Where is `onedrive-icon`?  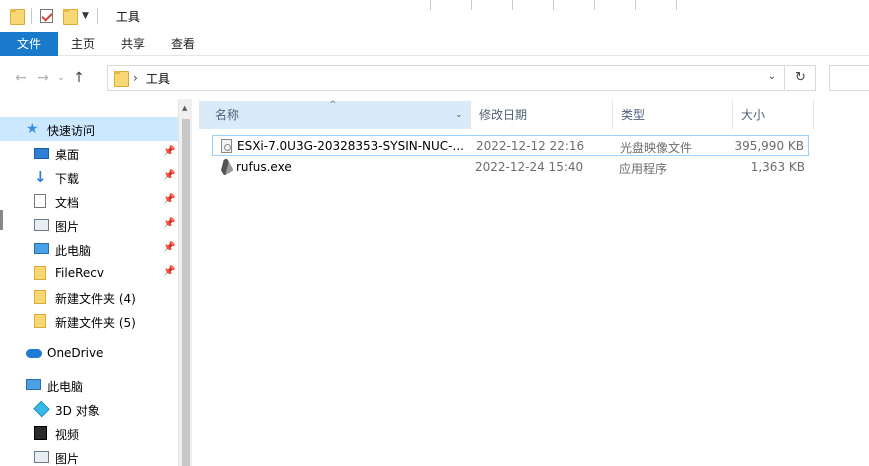
onedrive-icon is located at coordinates (34, 353).